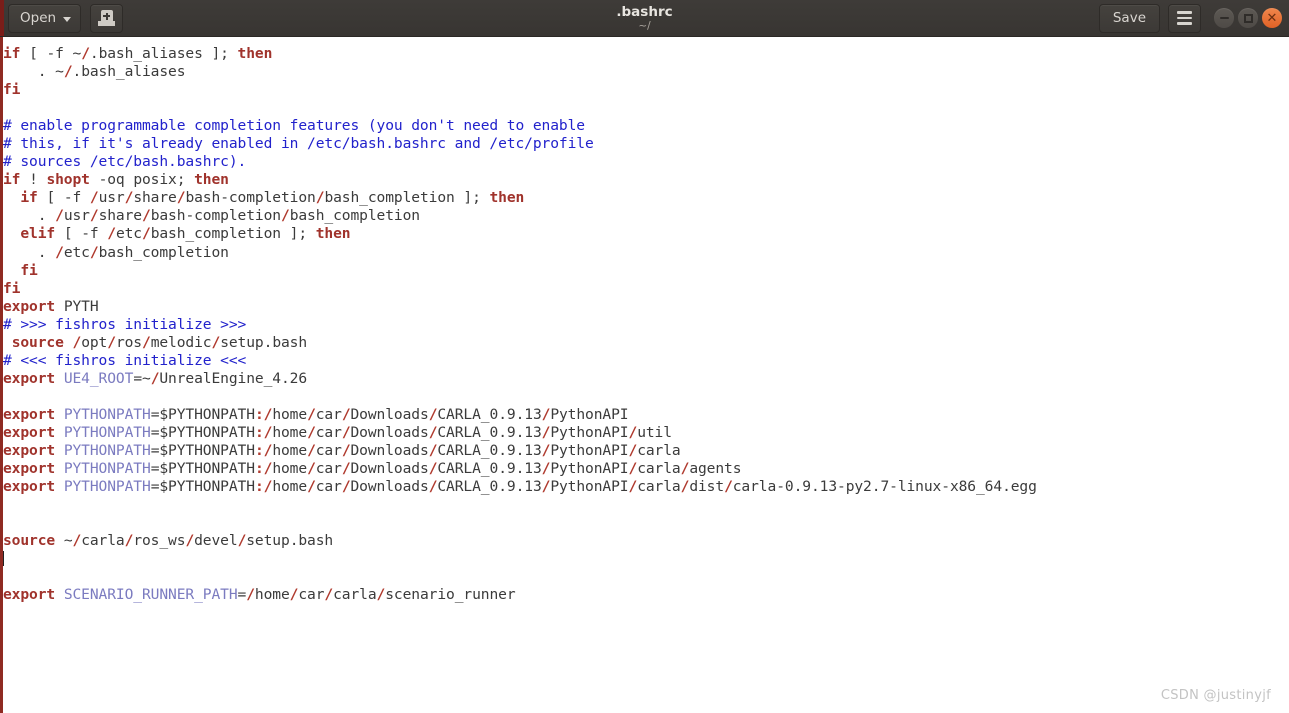 The width and height of the screenshot is (1289, 713). Describe the element at coordinates (3, 559) in the screenshot. I see `text-cursor` at that location.